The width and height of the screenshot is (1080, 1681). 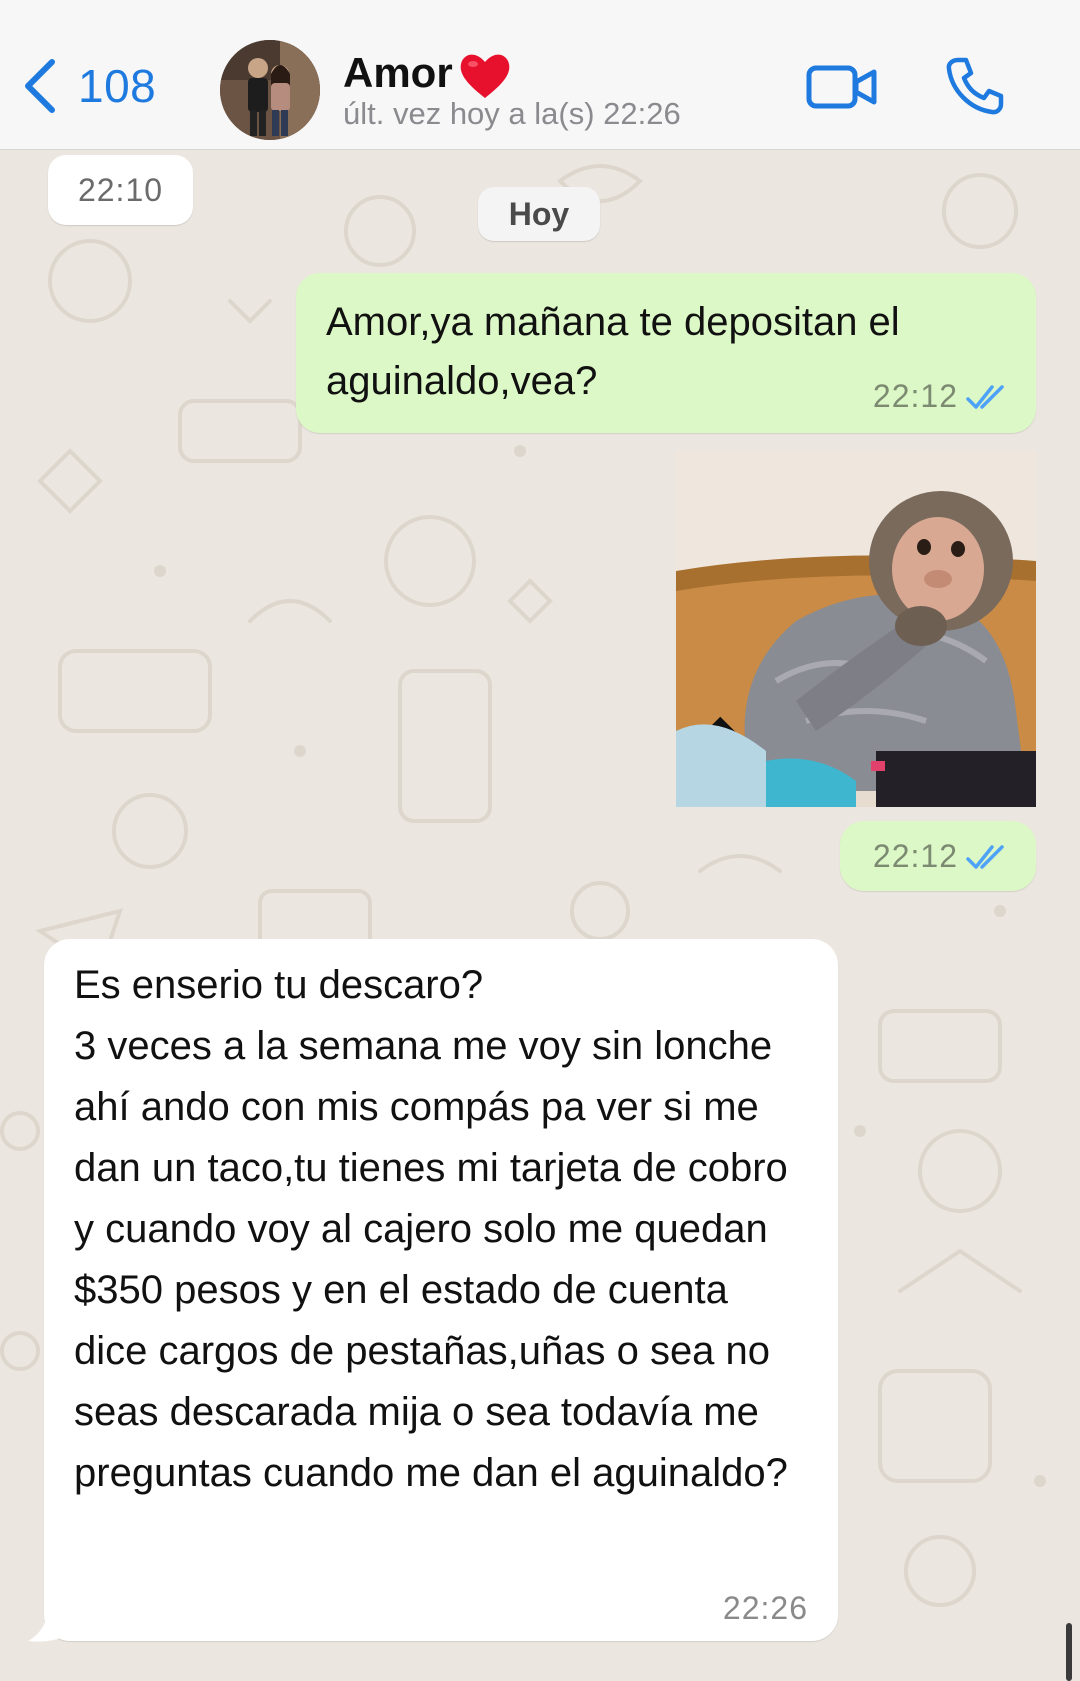 I want to click on date-separator: Hoy, so click(x=539, y=214).